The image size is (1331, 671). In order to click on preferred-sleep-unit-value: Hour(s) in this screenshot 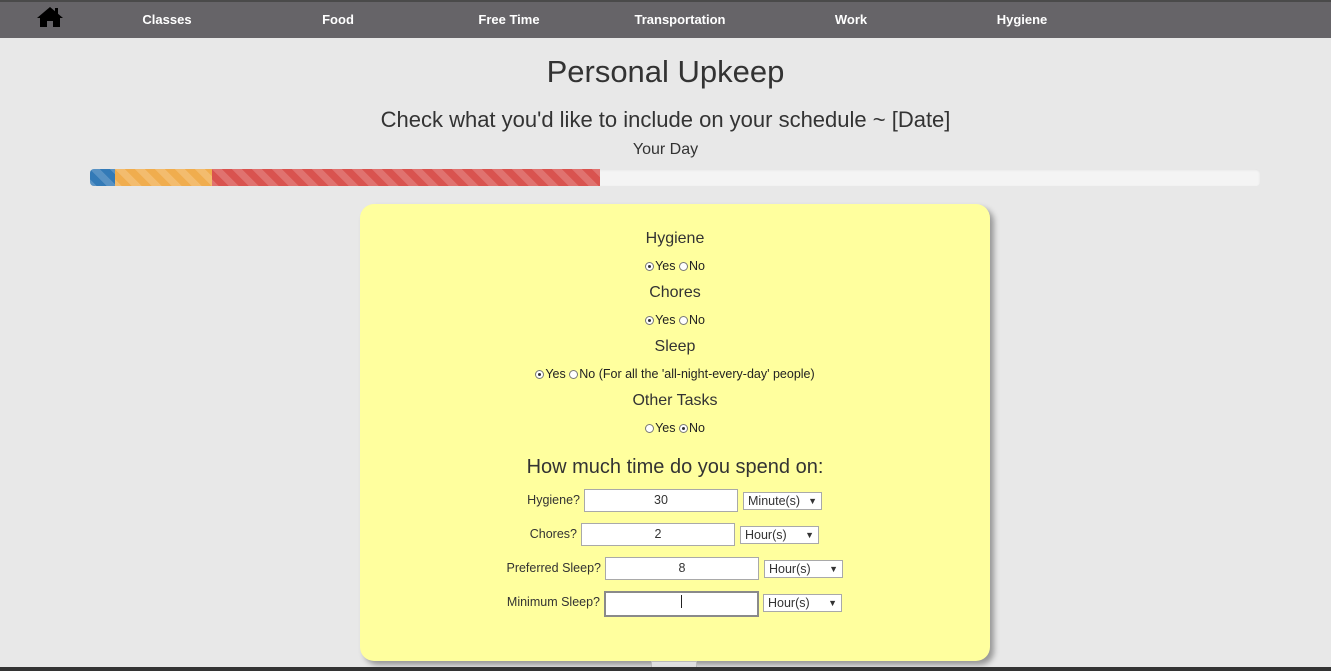, I will do `click(790, 569)`.